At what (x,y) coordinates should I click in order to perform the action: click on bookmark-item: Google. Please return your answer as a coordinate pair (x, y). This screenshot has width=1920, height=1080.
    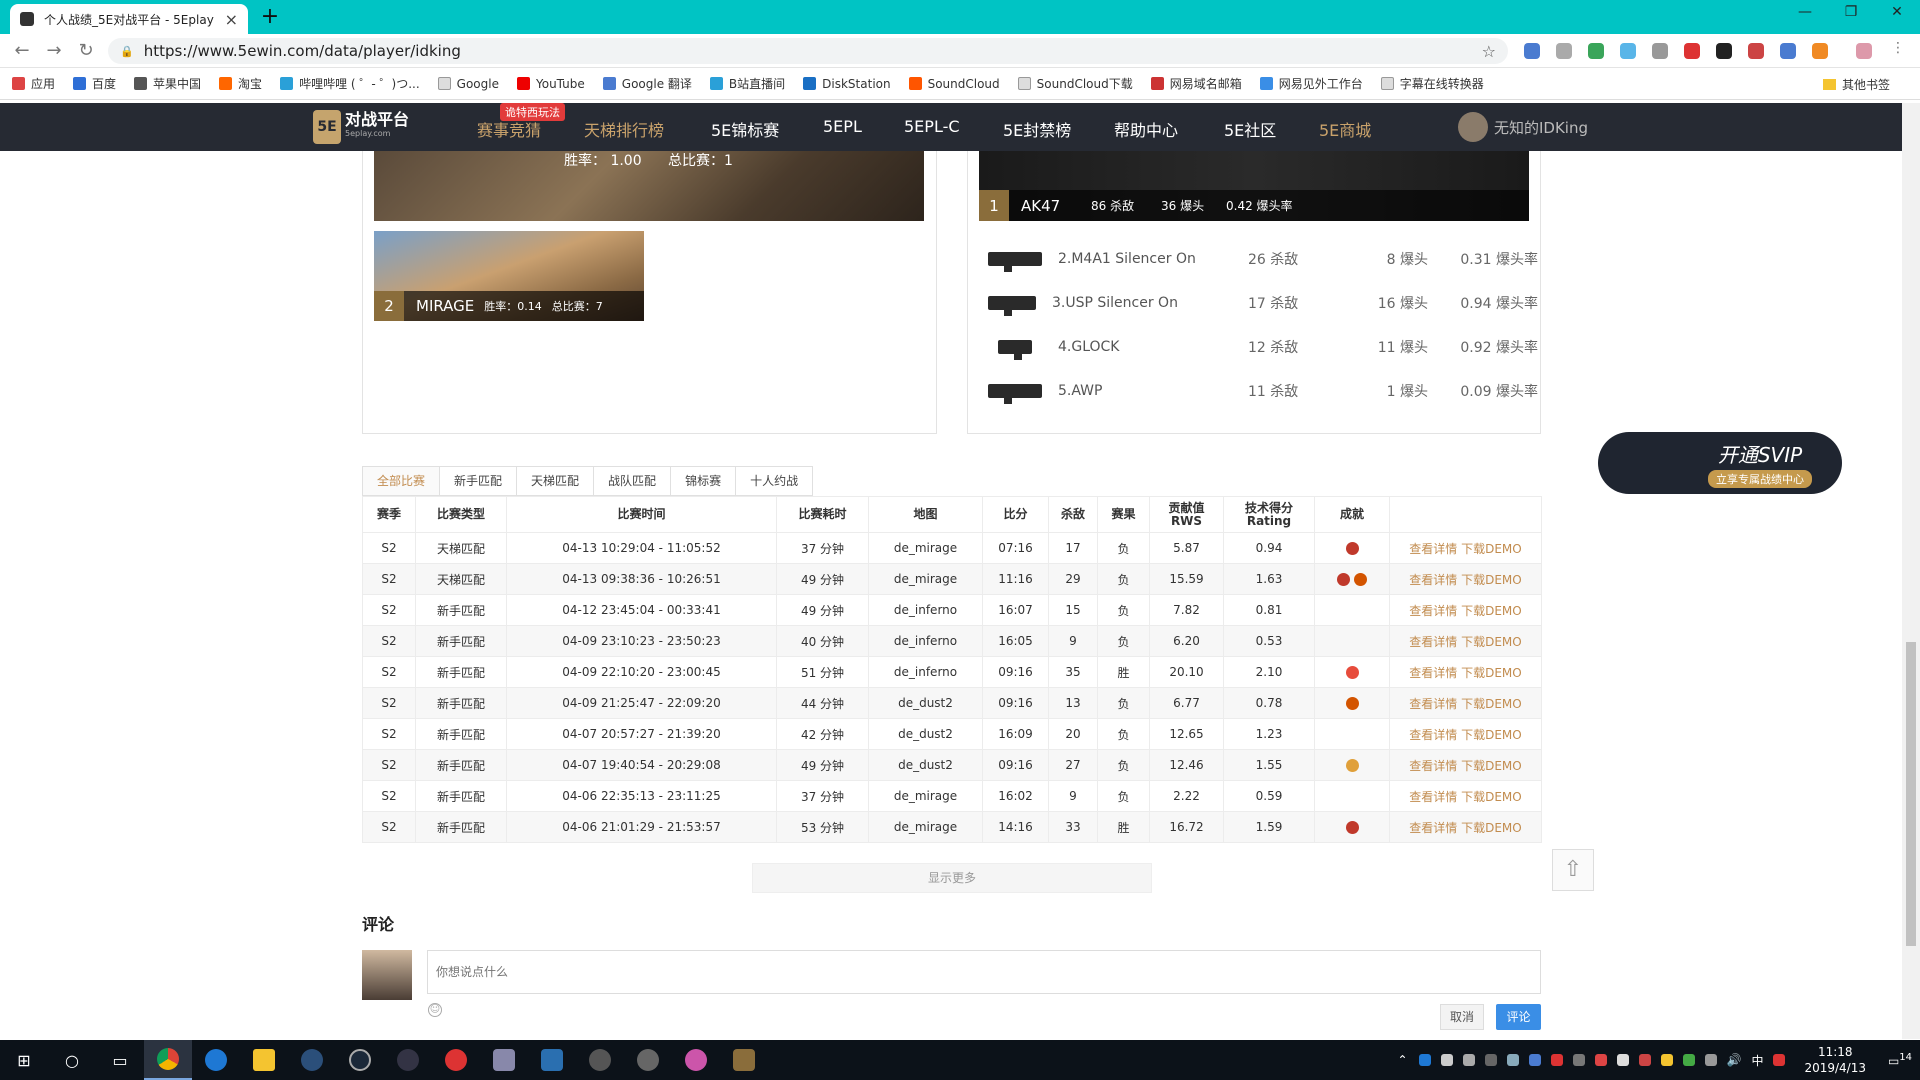
    Looking at the image, I should click on (468, 84).